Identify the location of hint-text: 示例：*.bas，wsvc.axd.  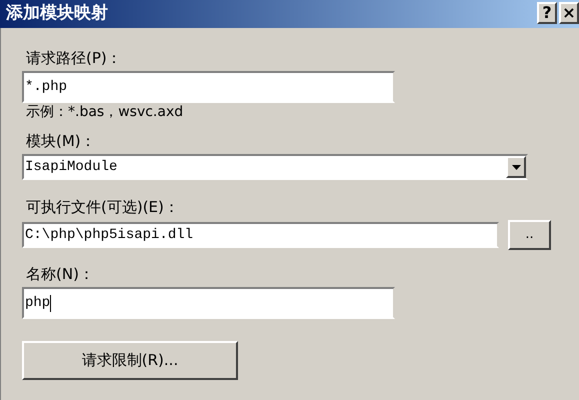
(104, 112).